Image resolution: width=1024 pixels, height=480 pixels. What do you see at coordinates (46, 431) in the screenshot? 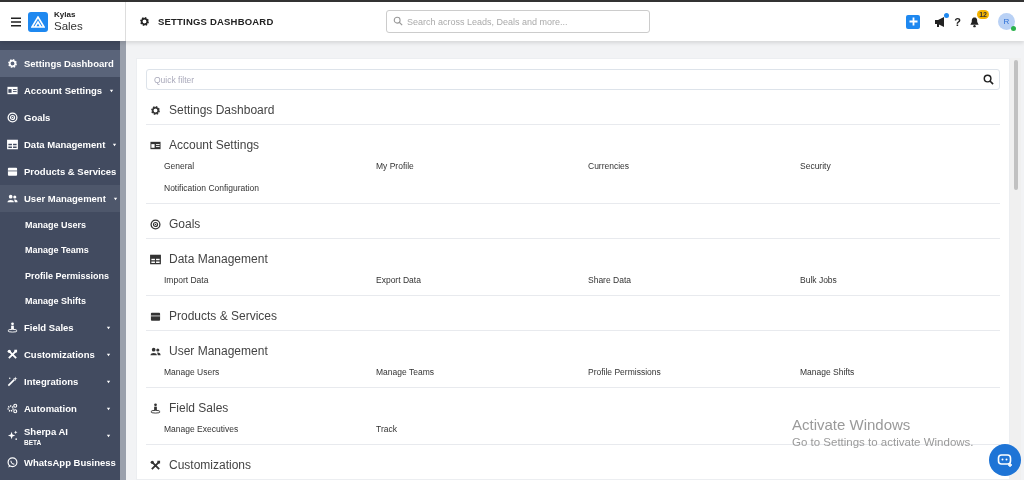
I see `sidebar-label: Sherpa AI` at bounding box center [46, 431].